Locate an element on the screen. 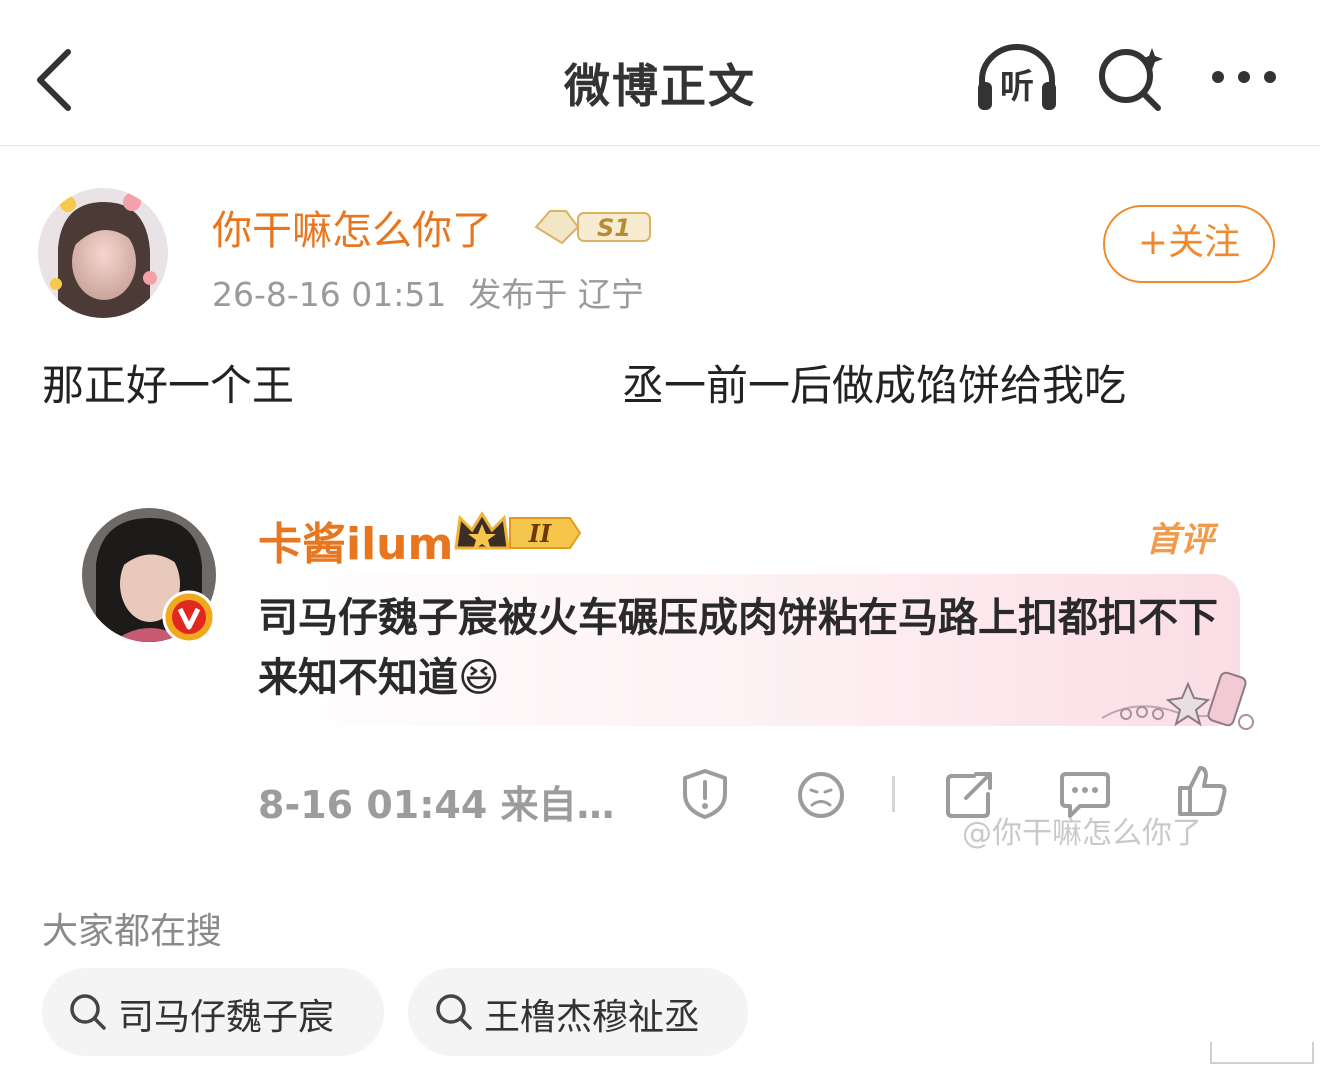 The height and width of the screenshot is (1077, 1320). member-badge-icon: S1 is located at coordinates (592, 227).